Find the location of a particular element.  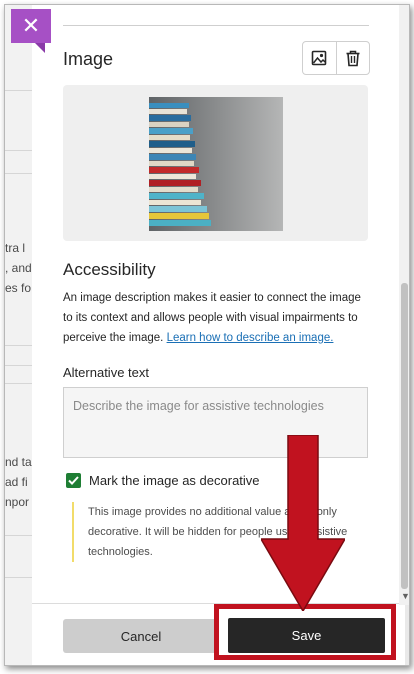

bg-text: es fo is located at coordinates (18, 288).